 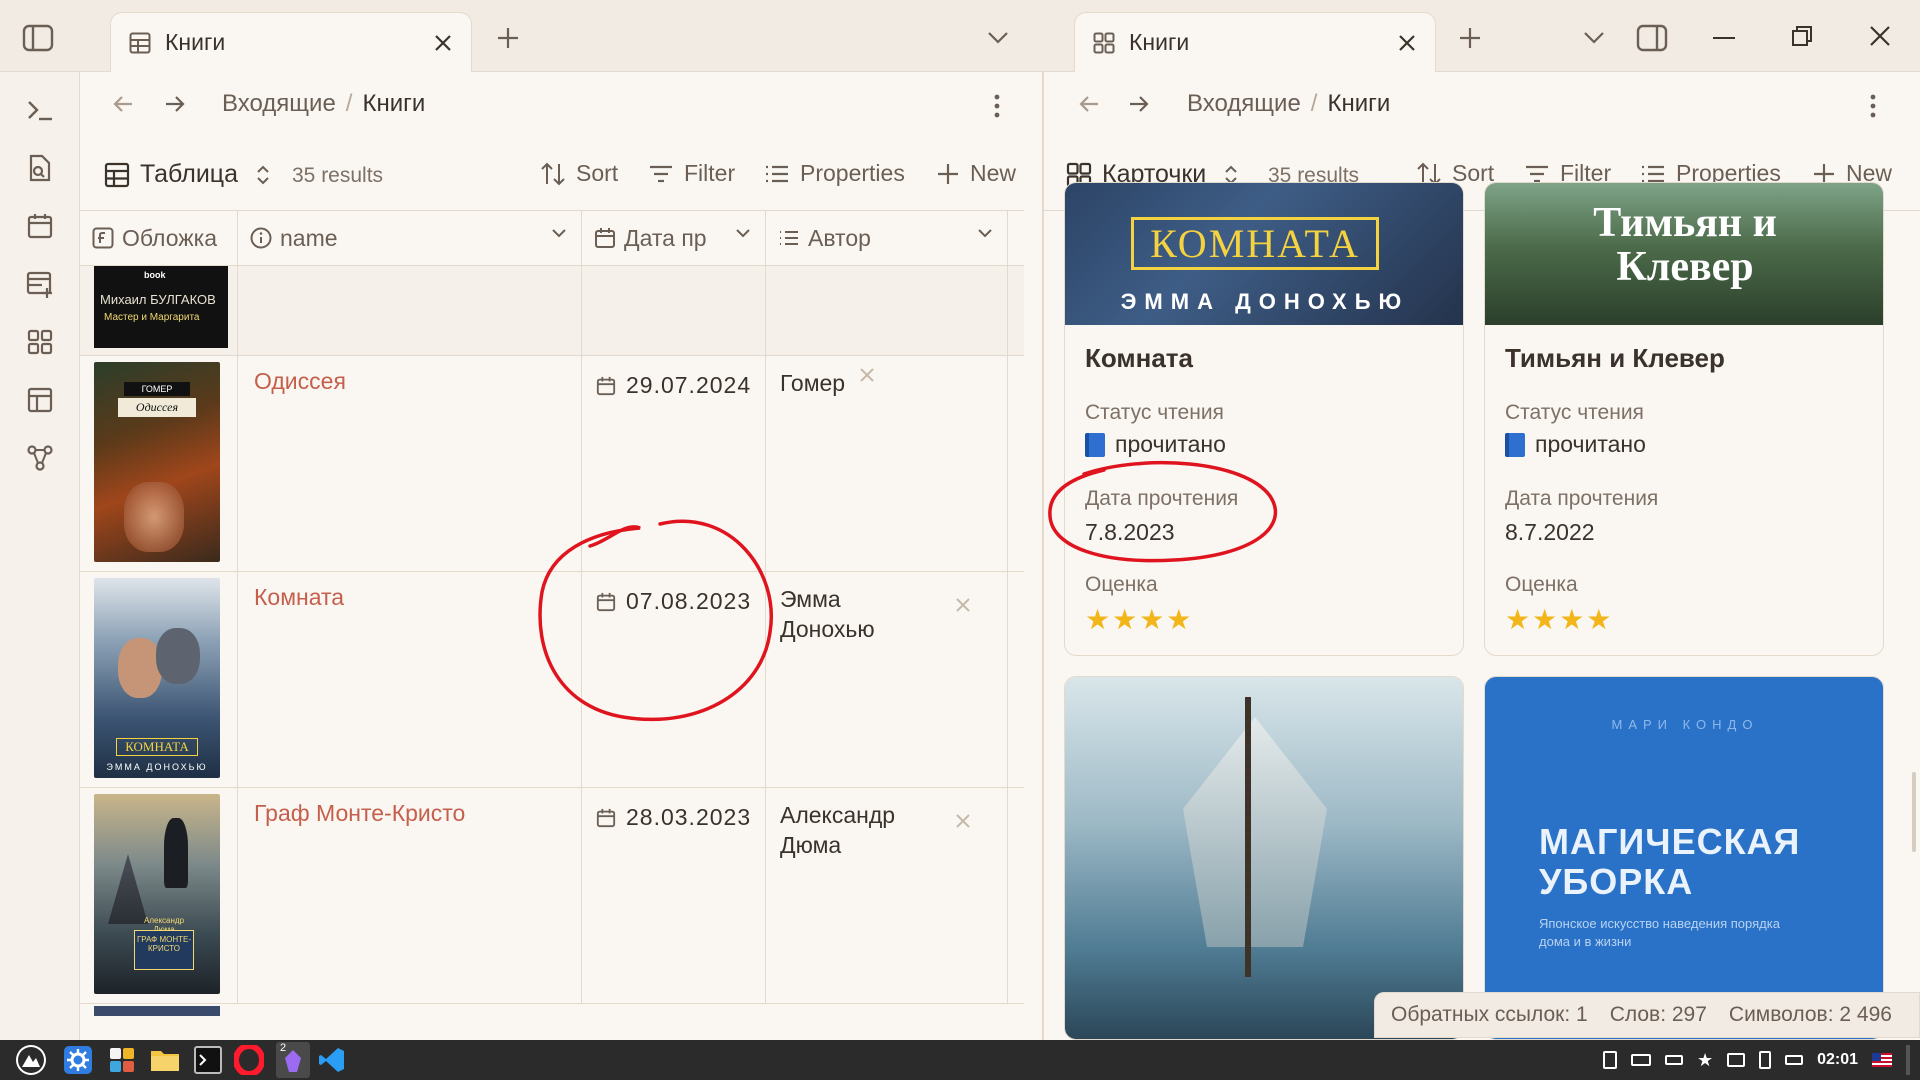 What do you see at coordinates (157, 1011) in the screenshot?
I see `table-row-partial` at bounding box center [157, 1011].